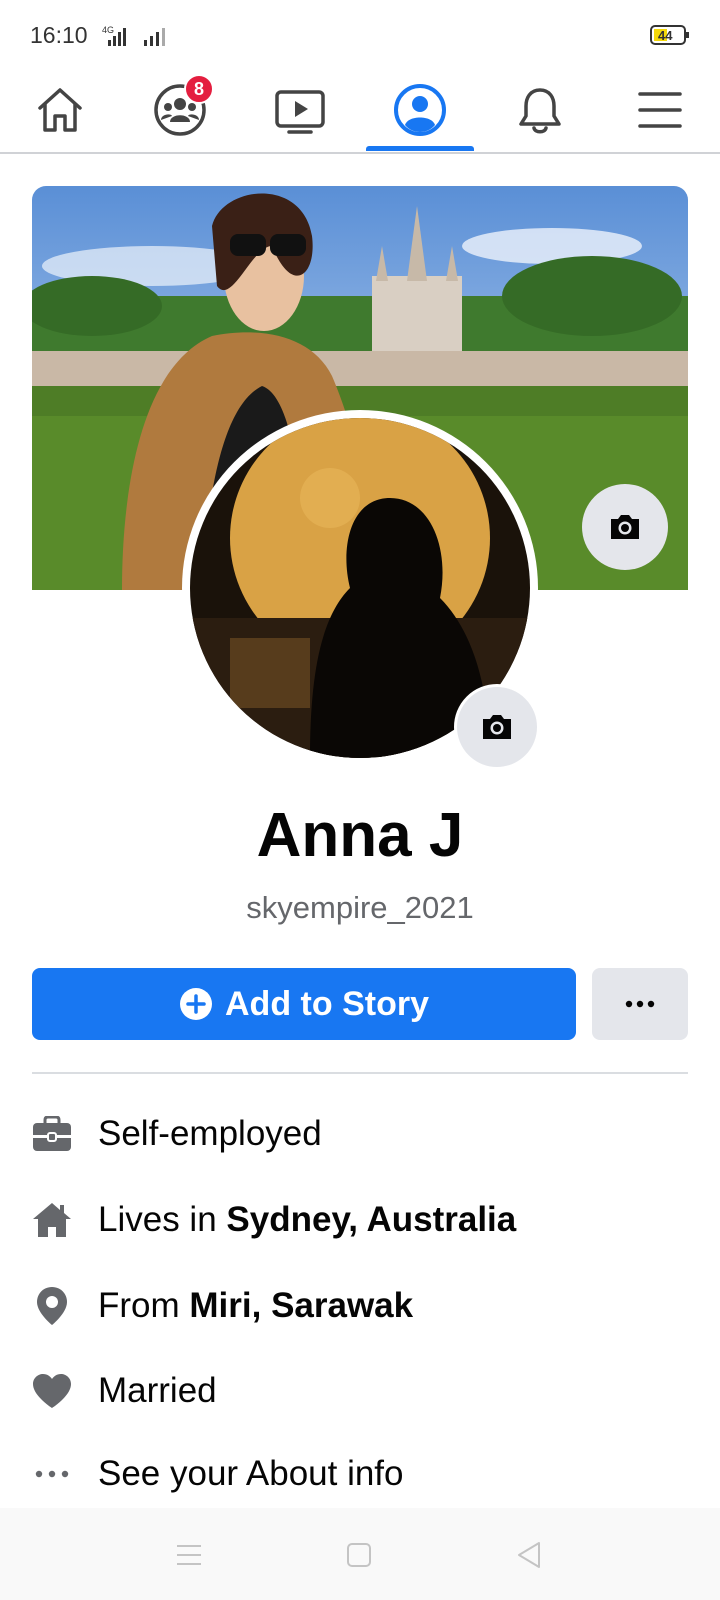 Image resolution: width=720 pixels, height=1600 pixels. I want to click on edit-cover-camera-button, so click(625, 527).